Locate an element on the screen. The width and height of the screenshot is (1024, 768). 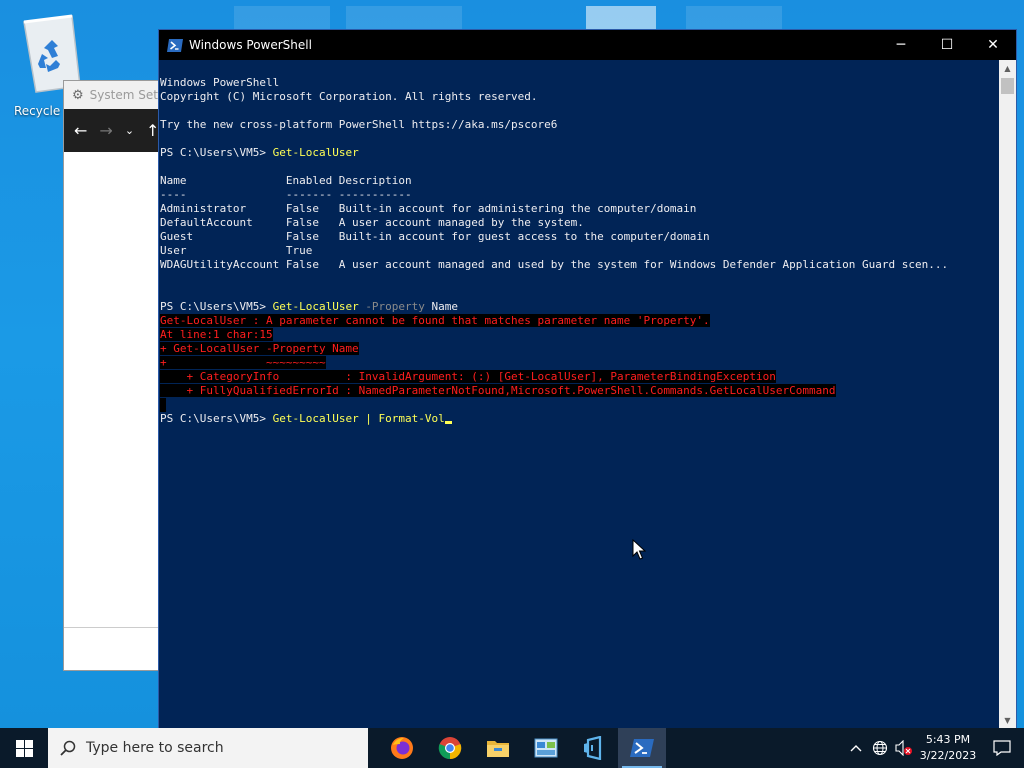
chrome-taskbar-button is located at coordinates (450, 748).